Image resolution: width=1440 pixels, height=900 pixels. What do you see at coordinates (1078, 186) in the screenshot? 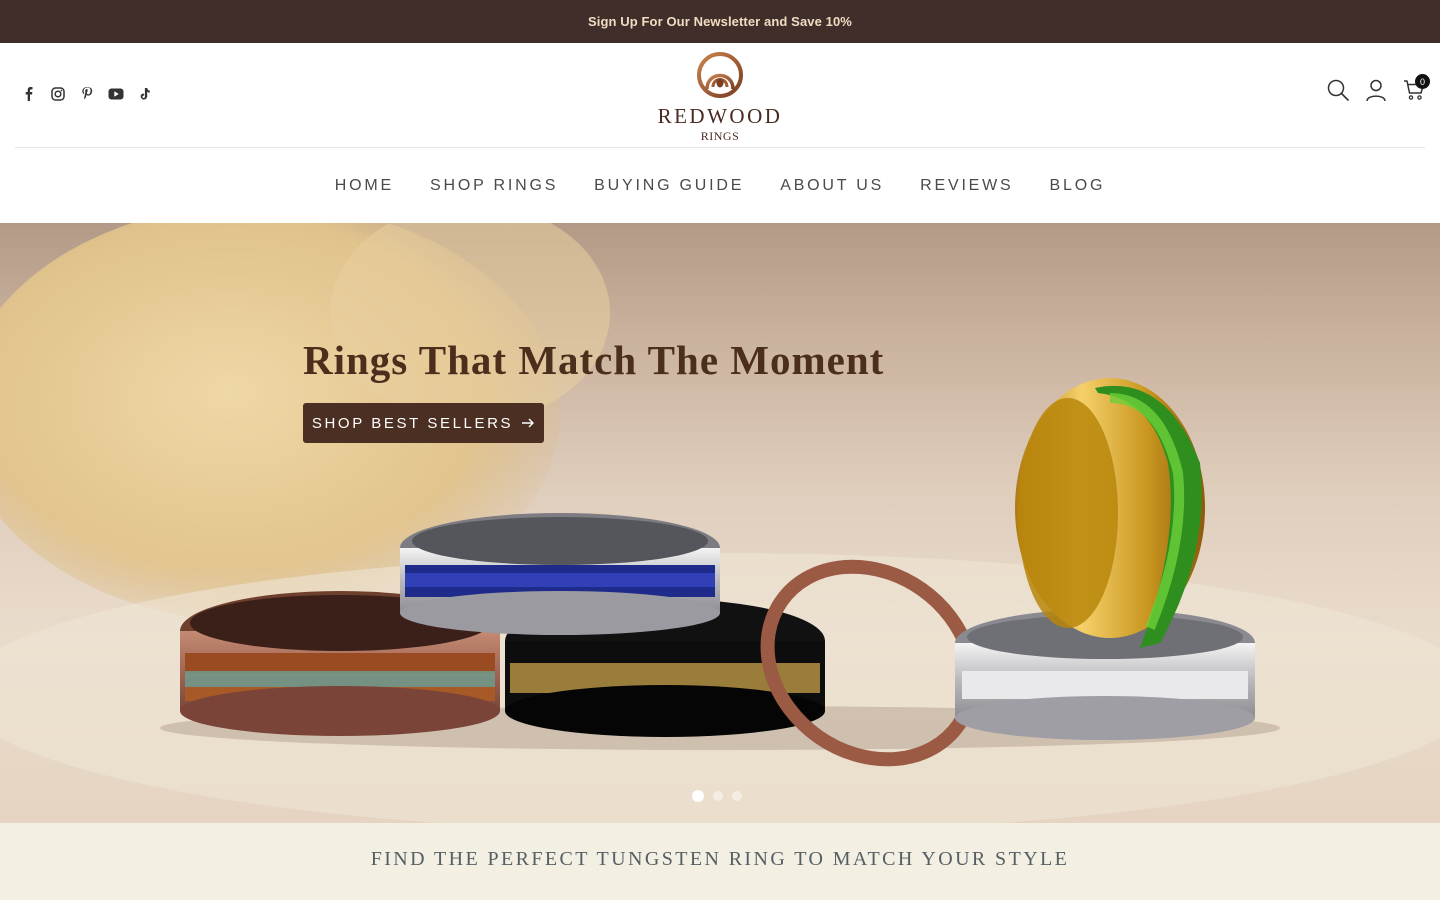
I see `nav-item-blog: BLOG` at bounding box center [1078, 186].